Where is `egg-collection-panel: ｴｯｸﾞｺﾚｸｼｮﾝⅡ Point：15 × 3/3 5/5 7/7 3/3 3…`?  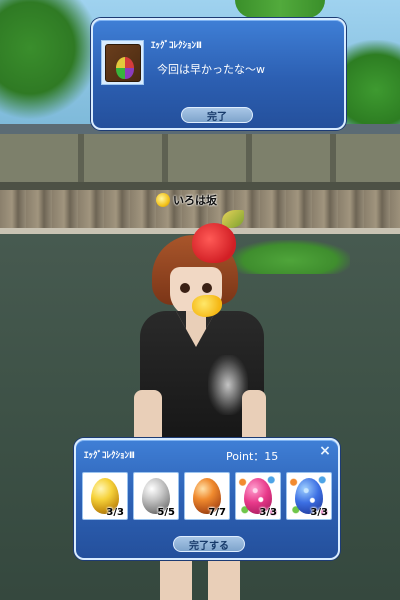
egg-collection-panel: ｴｯｸﾞｺﾚｸｼｮﾝⅡ Point：15 × 3/3 5/5 7/7 3/3 3… is located at coordinates (207, 499).